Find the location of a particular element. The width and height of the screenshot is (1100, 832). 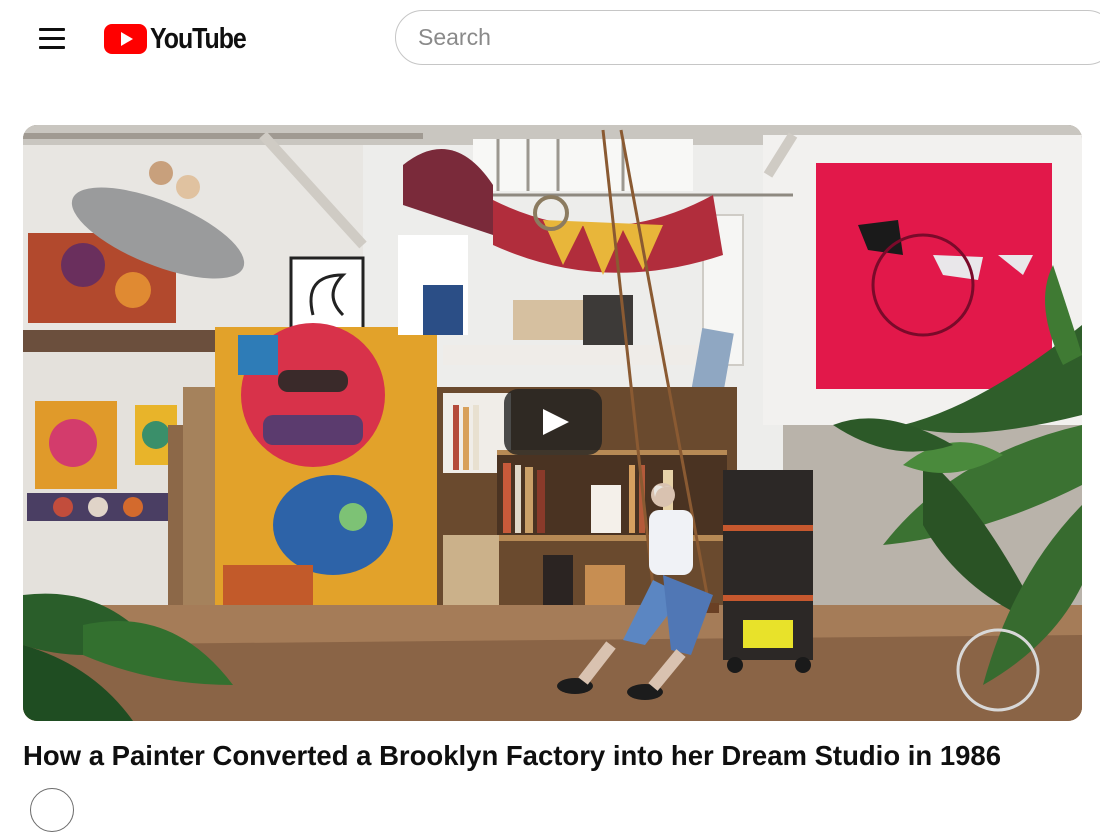

youtube-logo: YouTube is located at coordinates (182, 39).